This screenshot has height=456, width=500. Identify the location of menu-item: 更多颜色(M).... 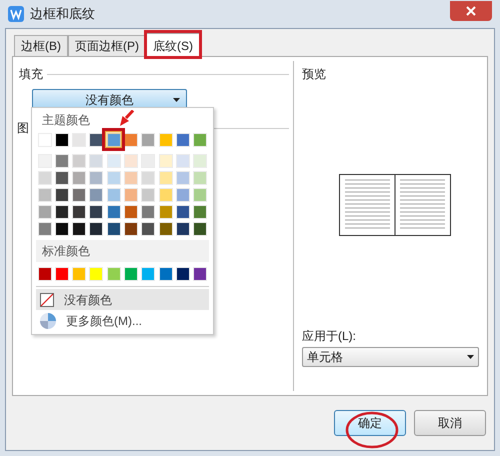
(122, 320).